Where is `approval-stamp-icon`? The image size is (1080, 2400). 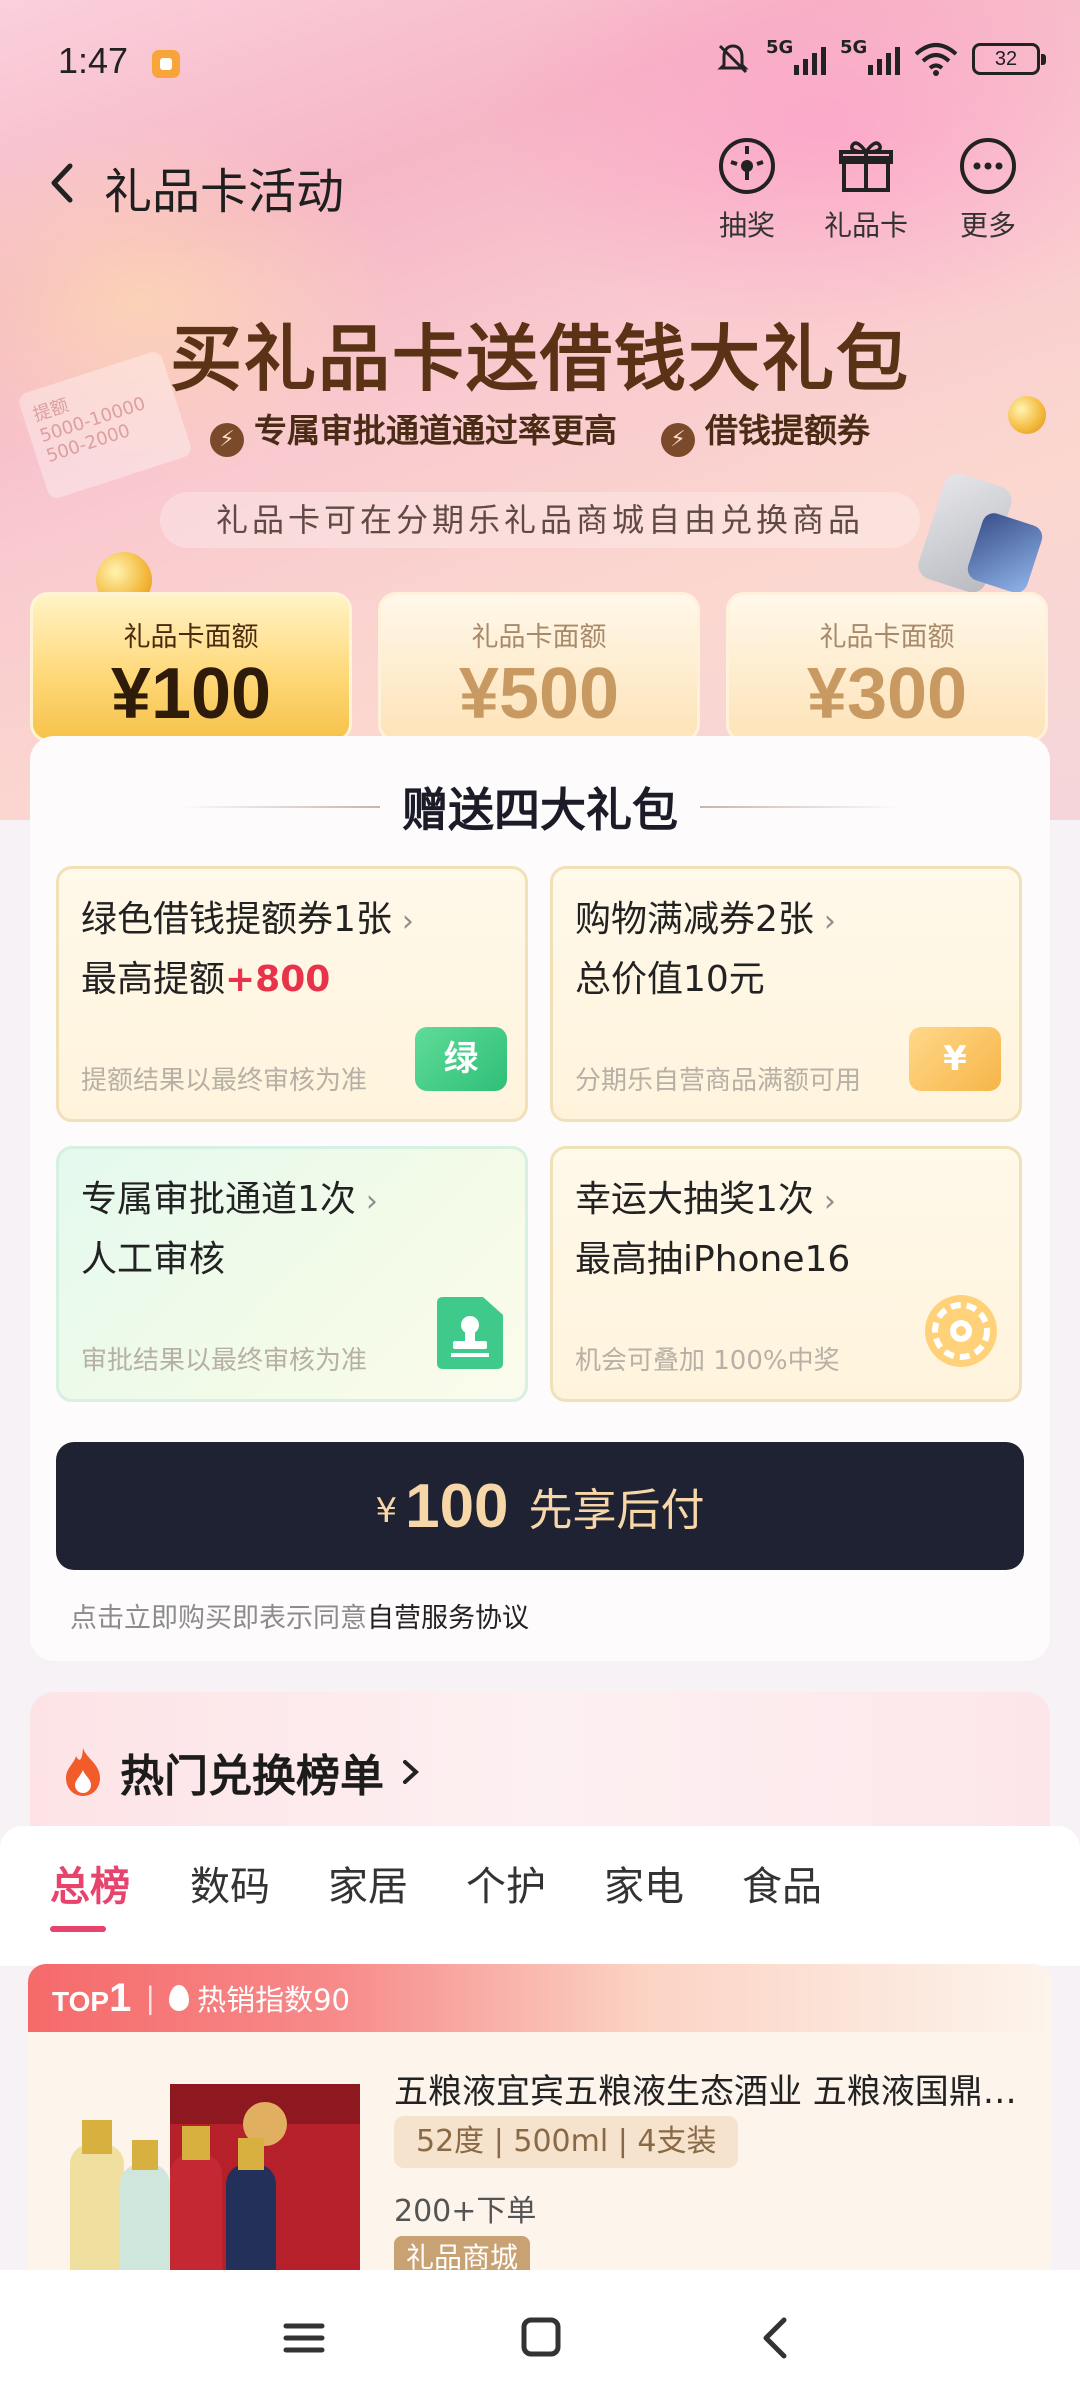 approval-stamp-icon is located at coordinates (470, 1333).